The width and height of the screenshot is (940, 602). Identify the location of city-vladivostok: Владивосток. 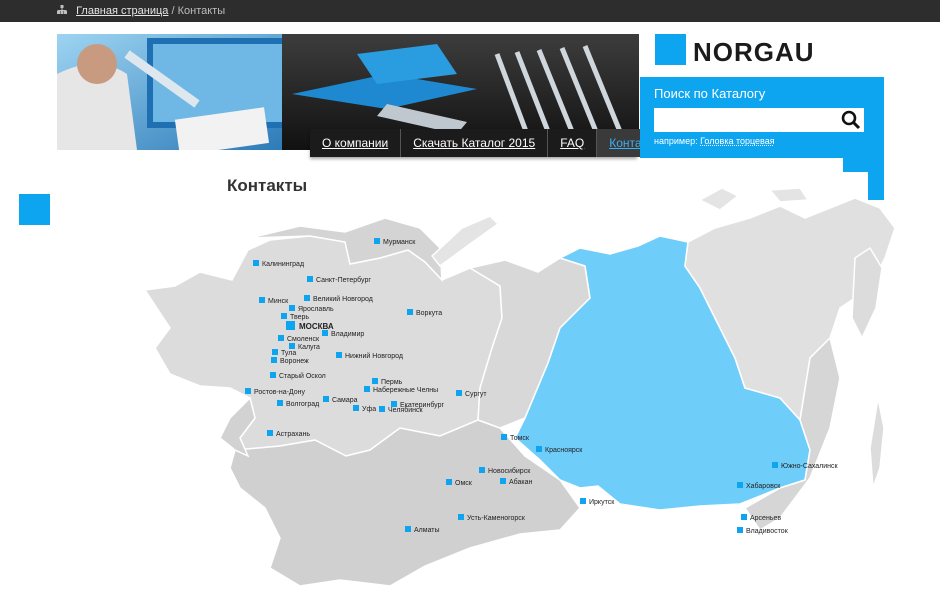
(763, 531).